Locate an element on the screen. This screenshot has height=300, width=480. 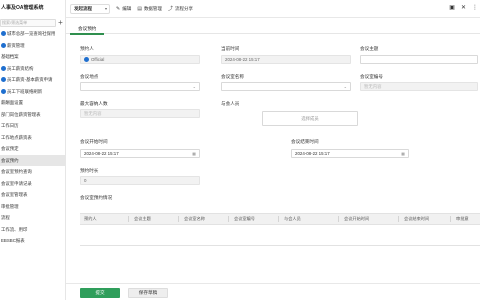
share-button: ⤴ 流程分享 is located at coordinates (180, 9).